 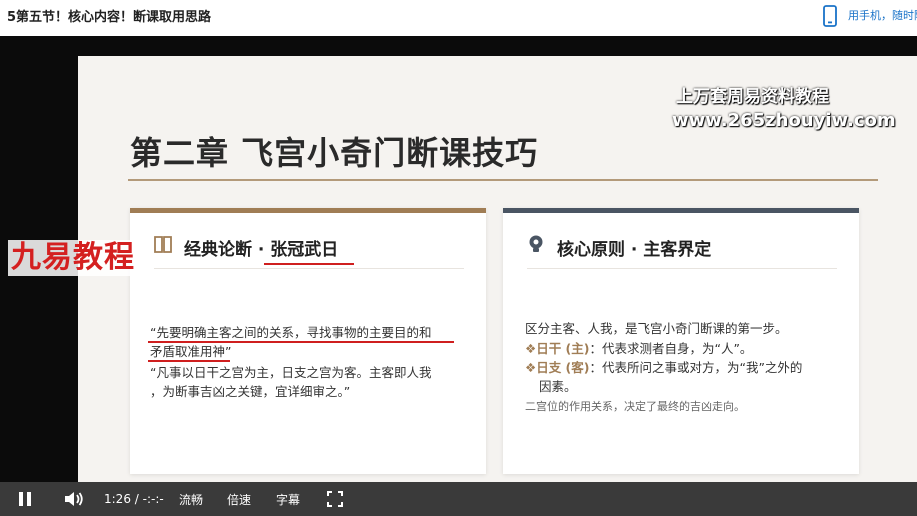 I want to click on principle-line-5: 二宫位的作用关系，决定了最终的吉凶走向。, so click(x=635, y=406).